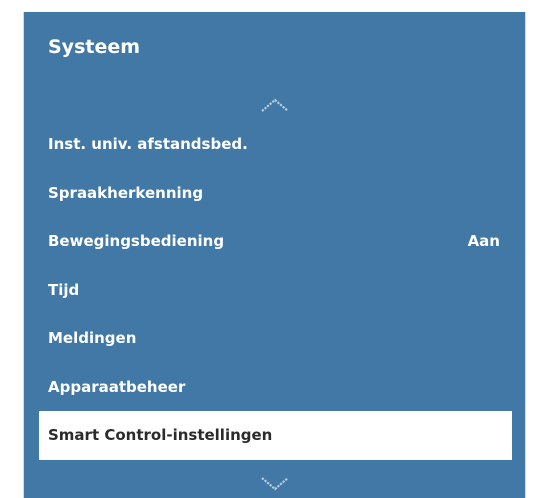  Describe the element at coordinates (136, 241) in the screenshot. I see `menu-item-label: Bewegingsbediening` at that location.